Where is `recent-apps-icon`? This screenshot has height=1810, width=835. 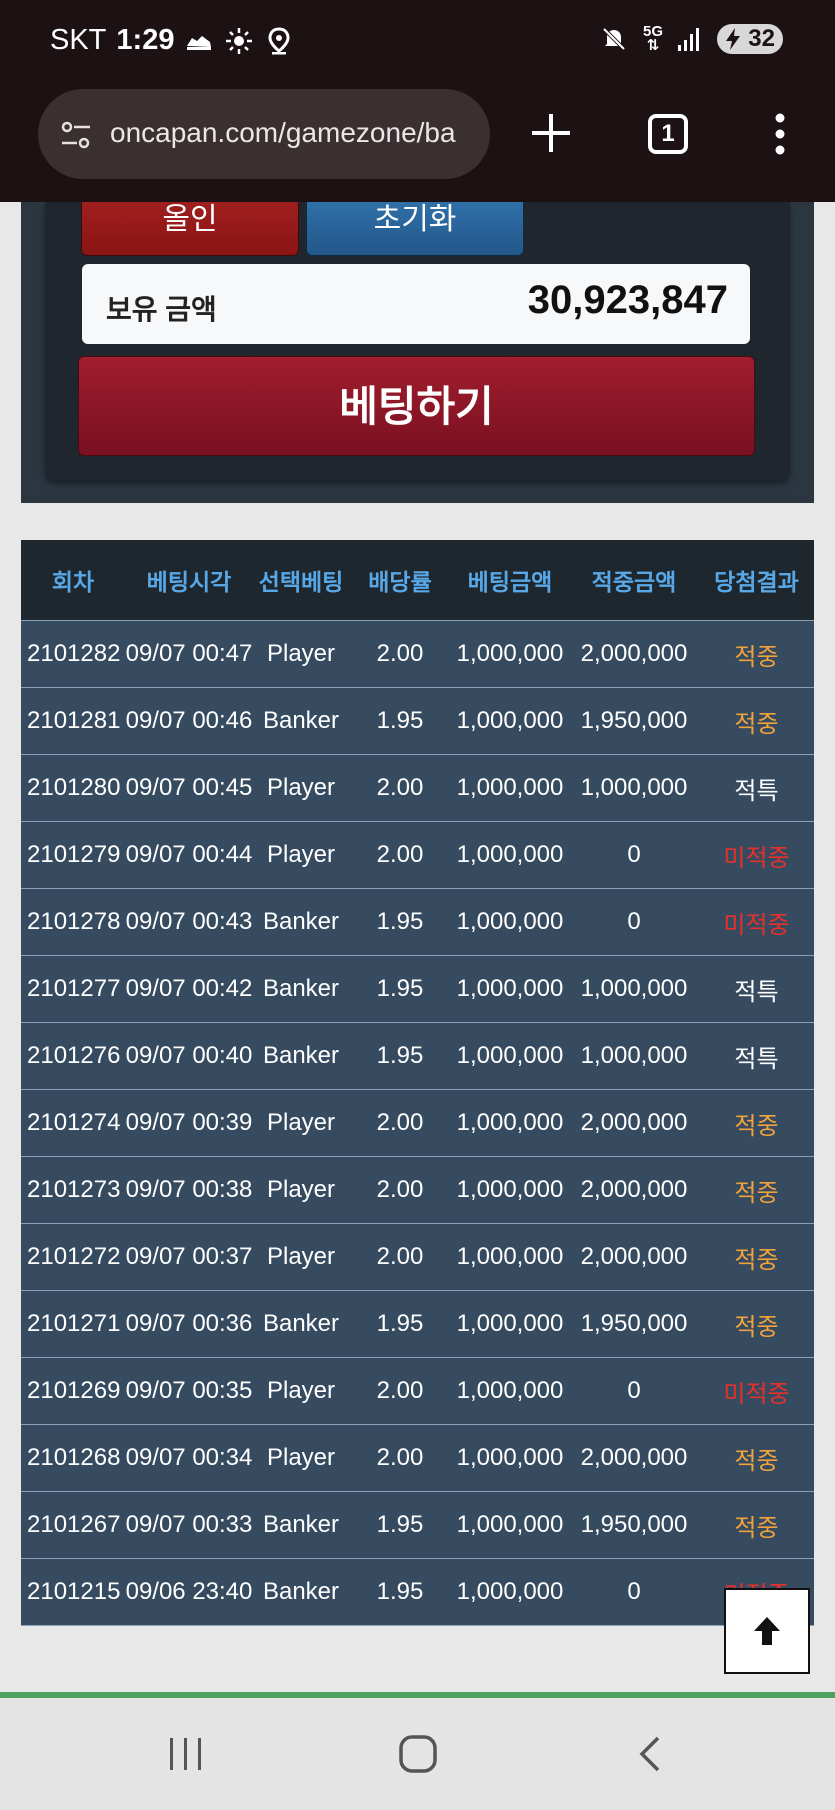
recent-apps-icon is located at coordinates (186, 1754).